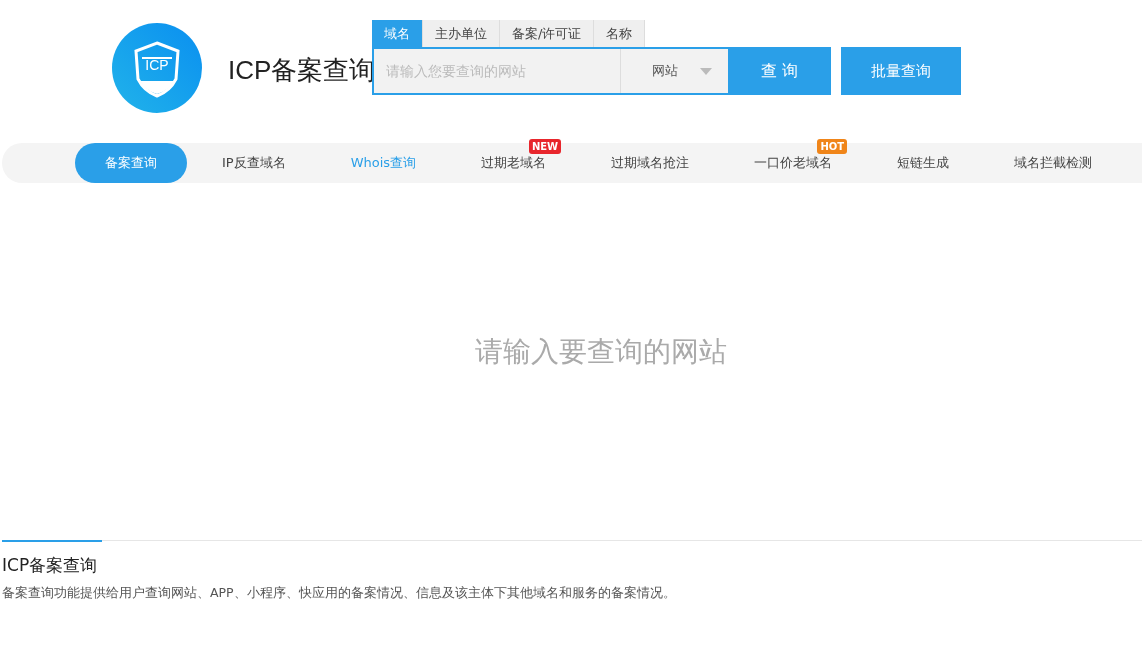 This screenshot has height=665, width=1142. I want to click on search-tab: 主办单位, so click(461, 33).